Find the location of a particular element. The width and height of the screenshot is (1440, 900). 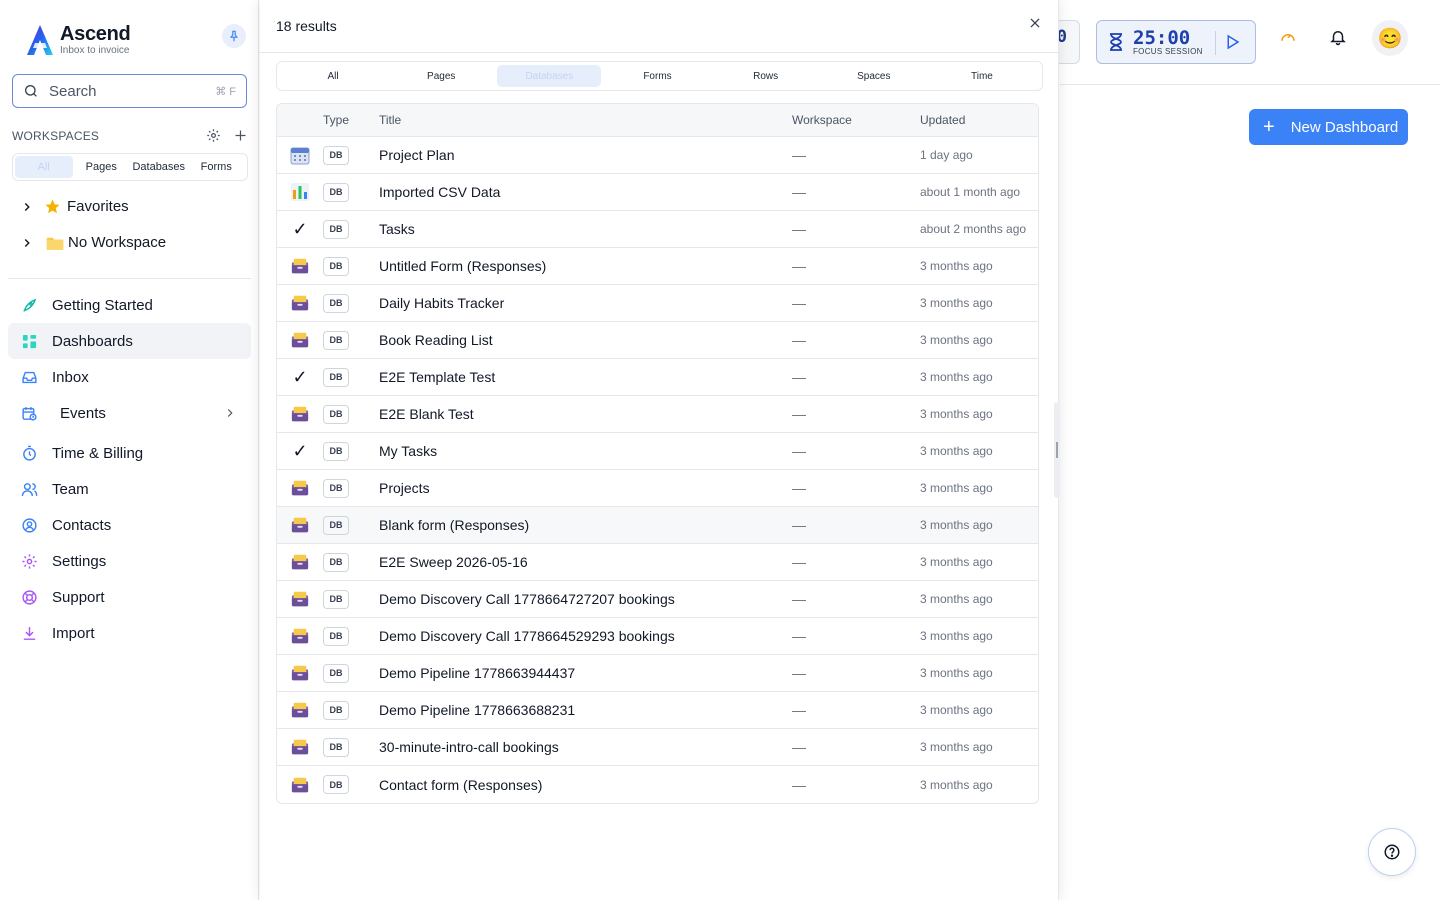

table-row: DB Untitled Form (Responses) — 3 months ago is located at coordinates (657, 266).